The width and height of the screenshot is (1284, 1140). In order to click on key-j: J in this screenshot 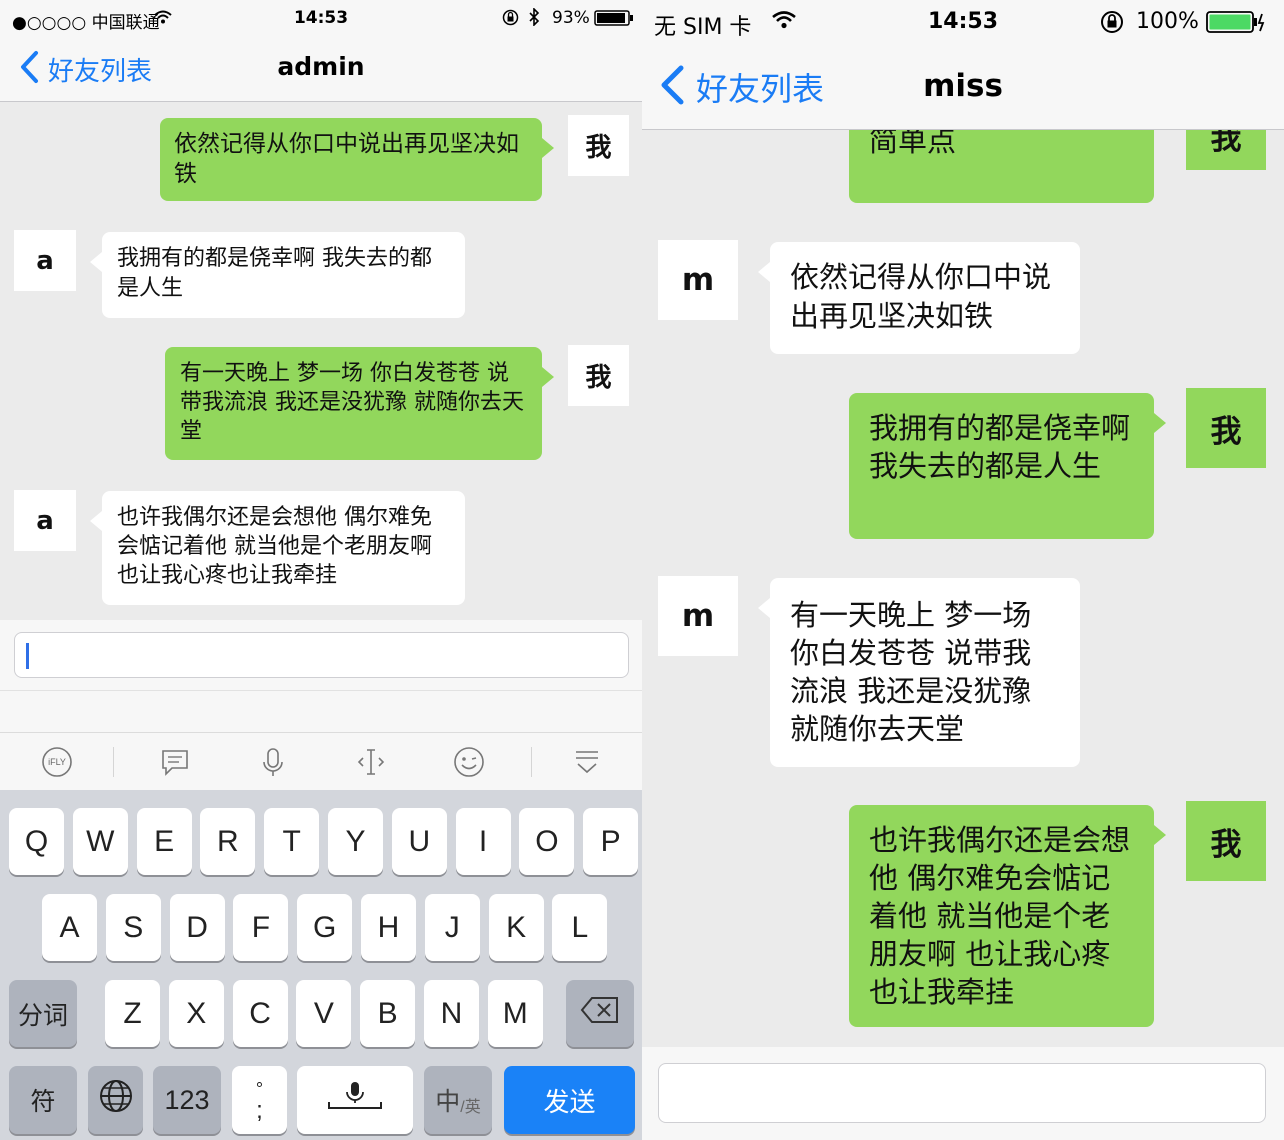, I will do `click(452, 927)`.